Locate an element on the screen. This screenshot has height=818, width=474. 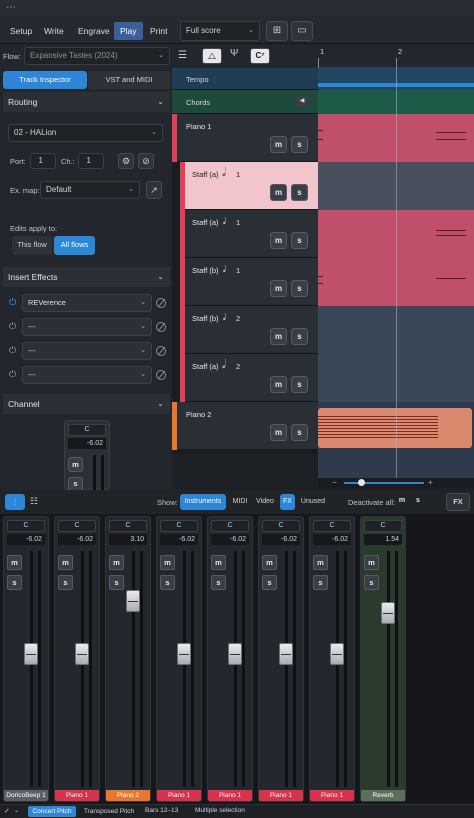
insert-effects-header: Insert Effects ⌄ is located at coordinates (86, 277).